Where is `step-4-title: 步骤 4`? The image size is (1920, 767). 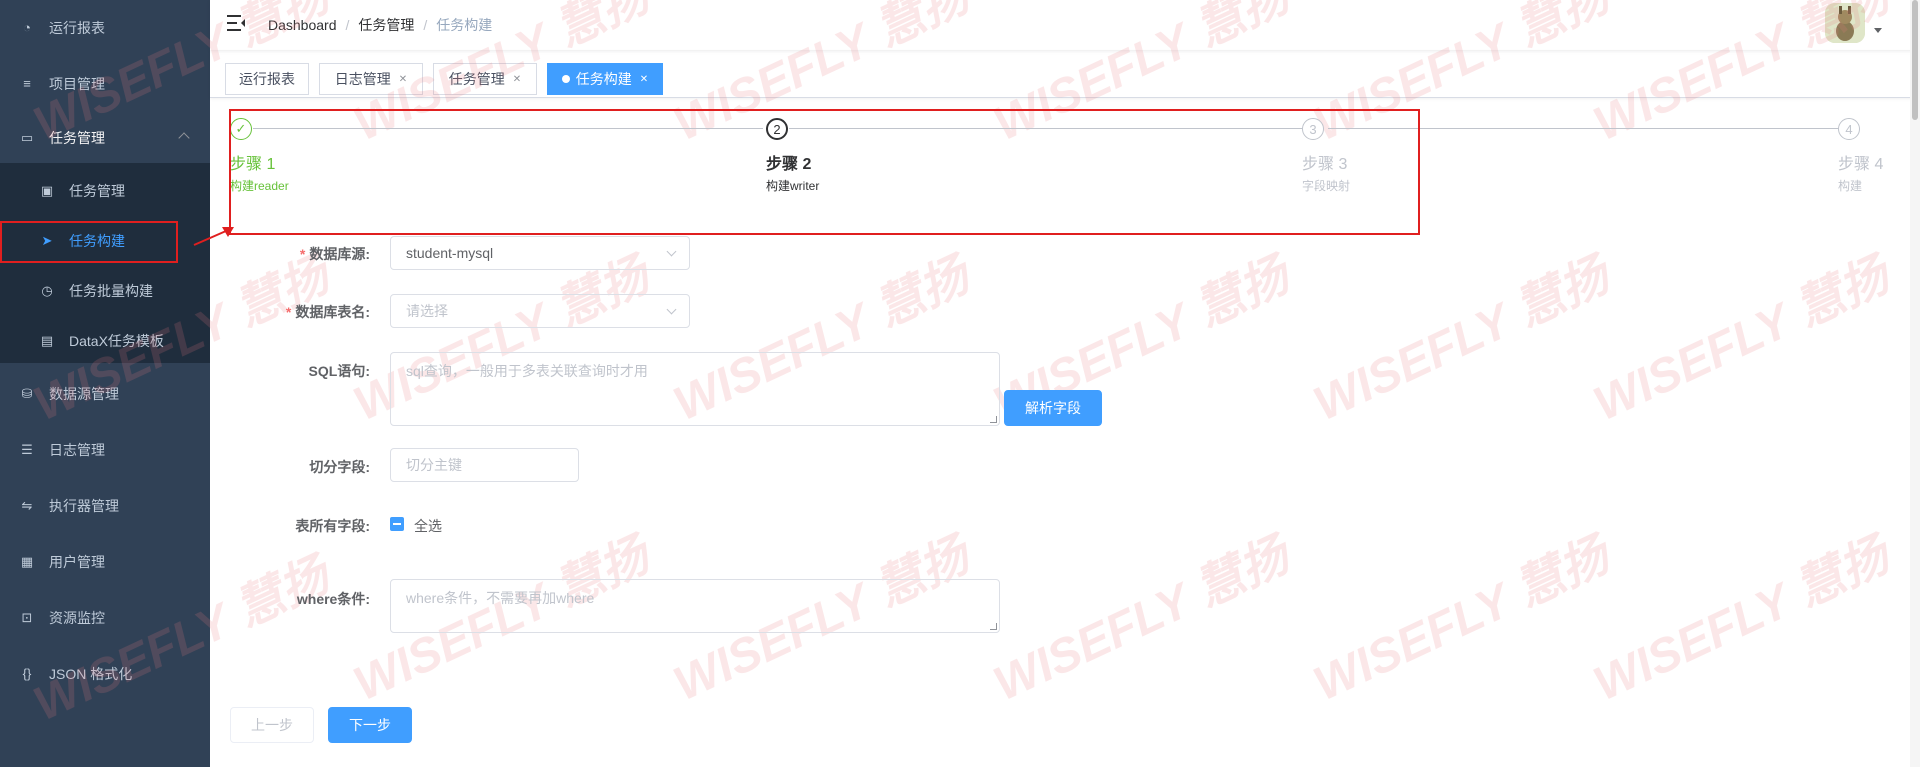 step-4-title: 步骤 4 is located at coordinates (1861, 164).